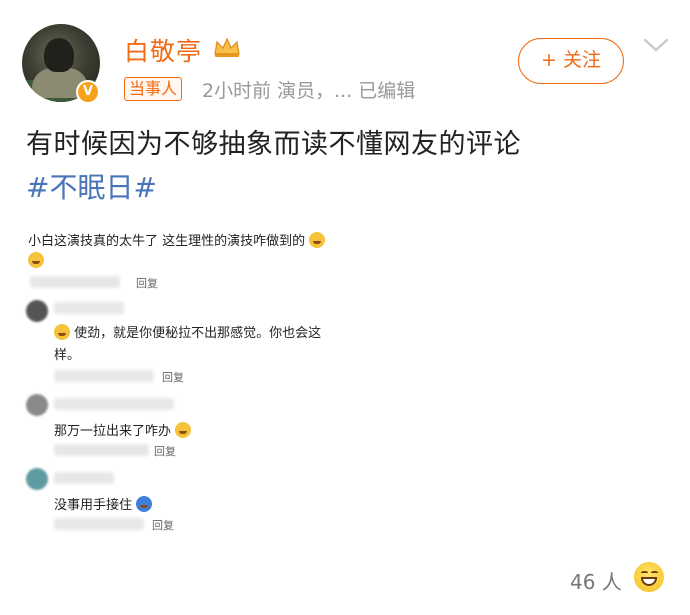 This screenshot has width=690, height=615. What do you see at coordinates (163, 50) in the screenshot?
I see `author-name: 白敬亭` at bounding box center [163, 50].